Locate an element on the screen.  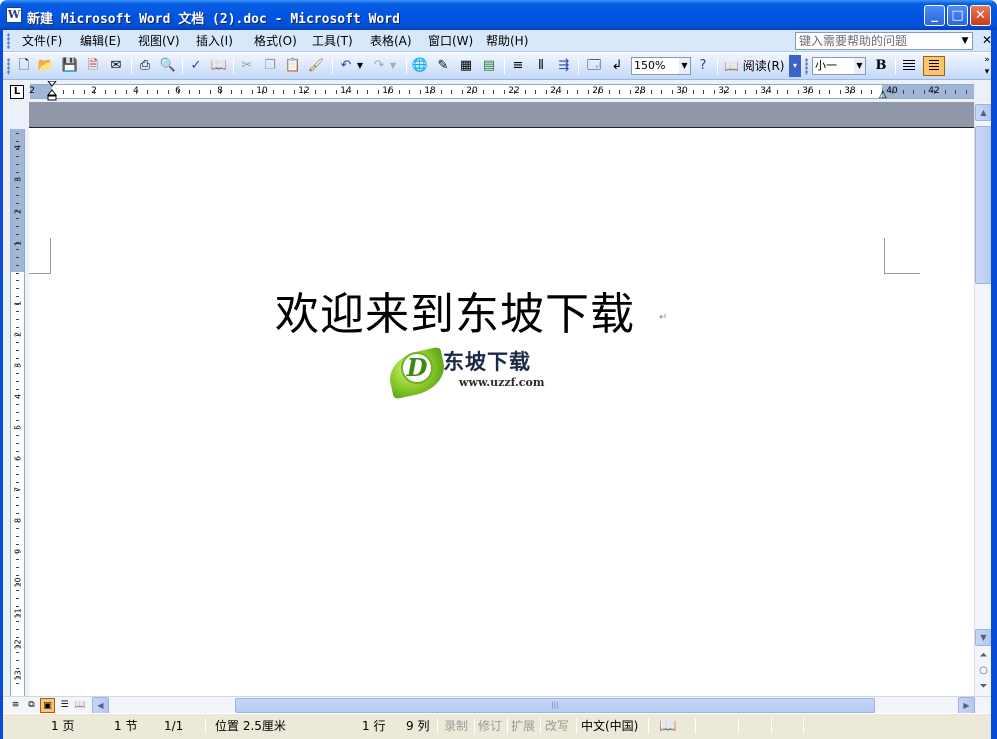
menu-tools: 工具(T) is located at coordinates (332, 41).